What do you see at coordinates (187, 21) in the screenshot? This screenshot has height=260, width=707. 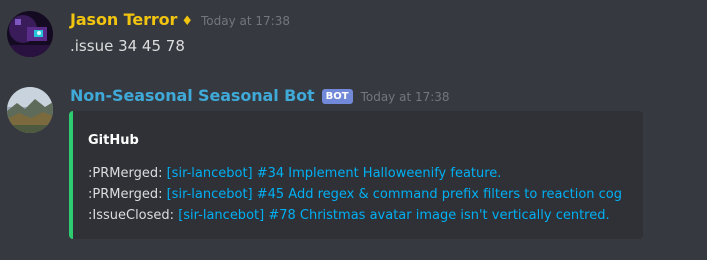 I see `diamond-badge-icon: ♦` at bounding box center [187, 21].